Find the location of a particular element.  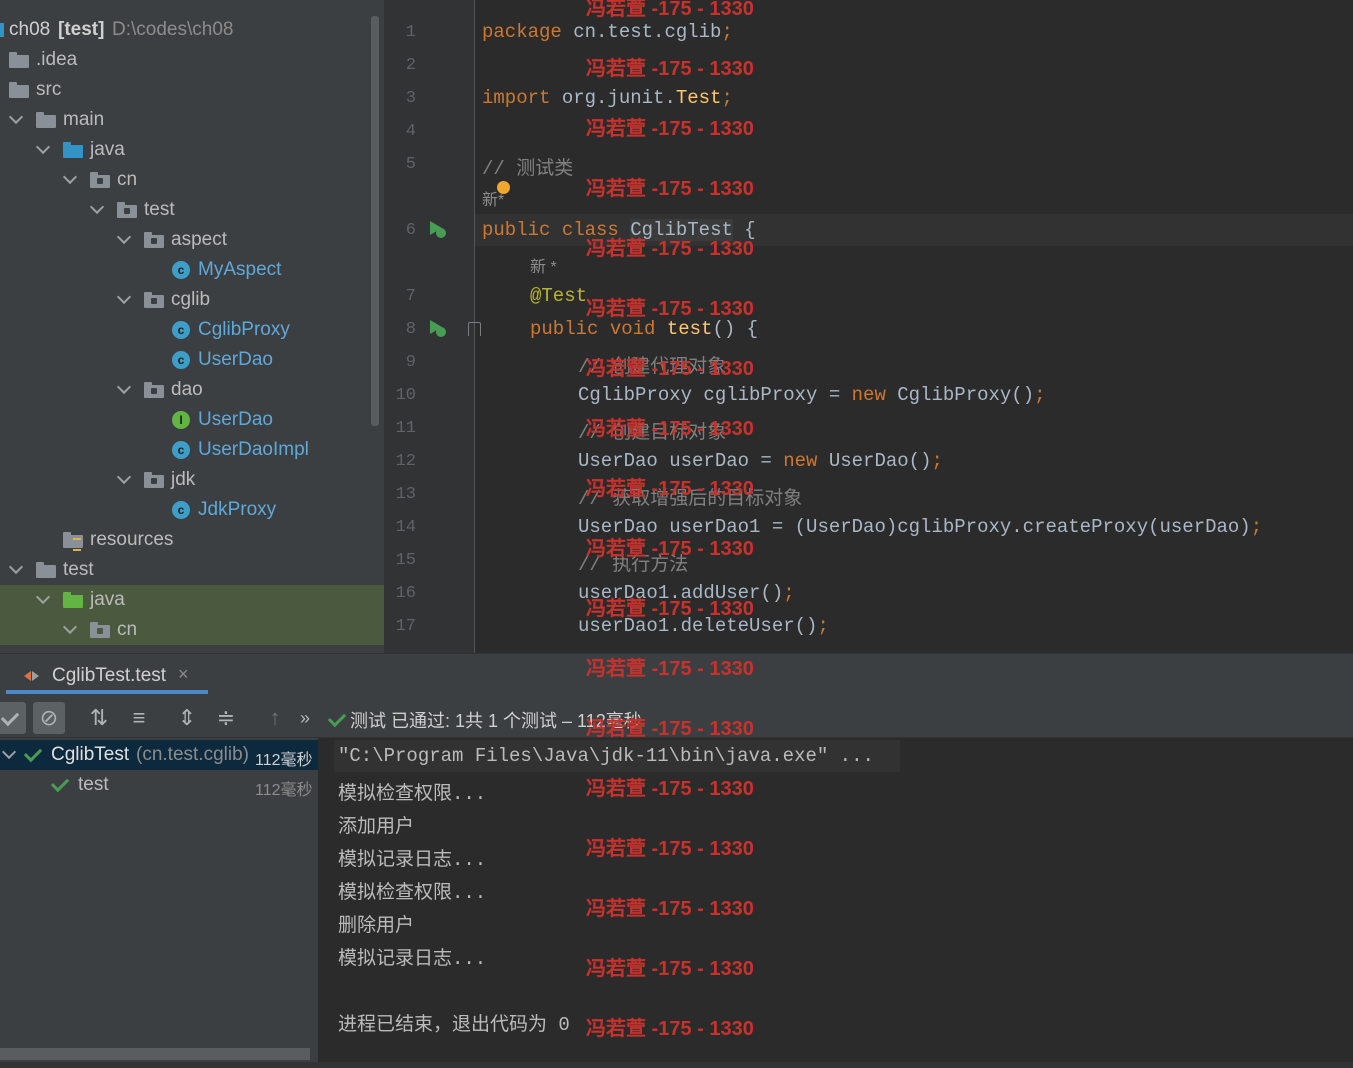

line-number: 17 is located at coordinates (405, 626).